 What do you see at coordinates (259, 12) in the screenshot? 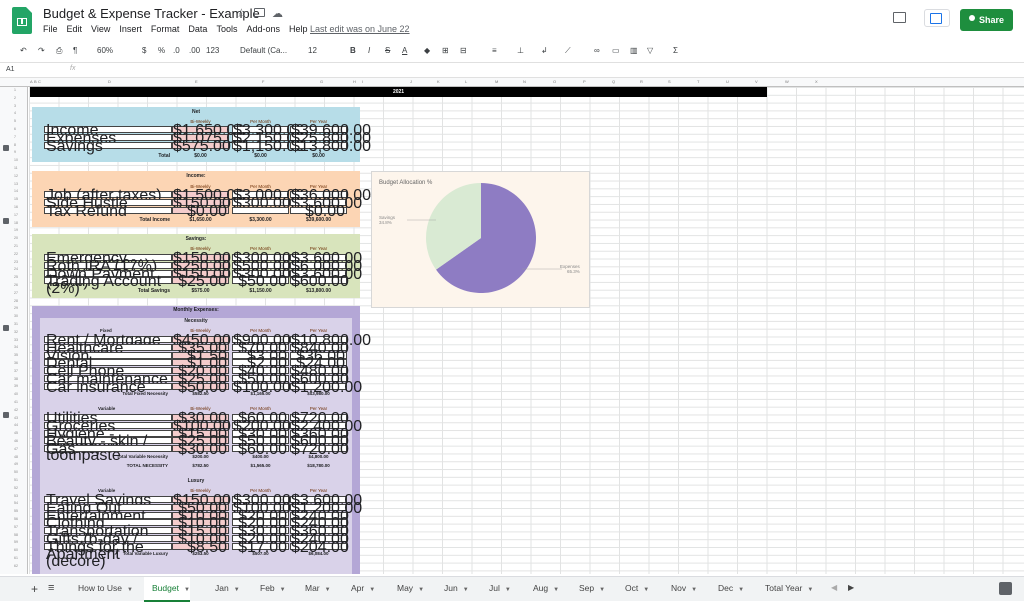
I see `move-folder-icon` at bounding box center [259, 12].